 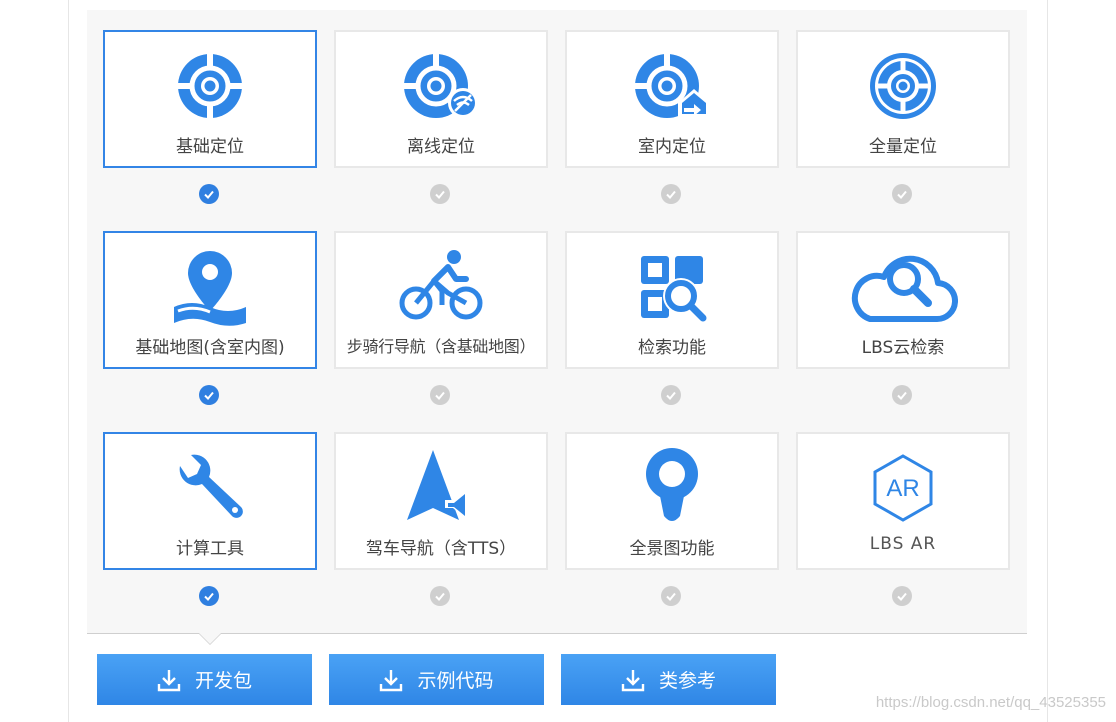 What do you see at coordinates (210, 287) in the screenshot?
I see `map-pin-icon` at bounding box center [210, 287].